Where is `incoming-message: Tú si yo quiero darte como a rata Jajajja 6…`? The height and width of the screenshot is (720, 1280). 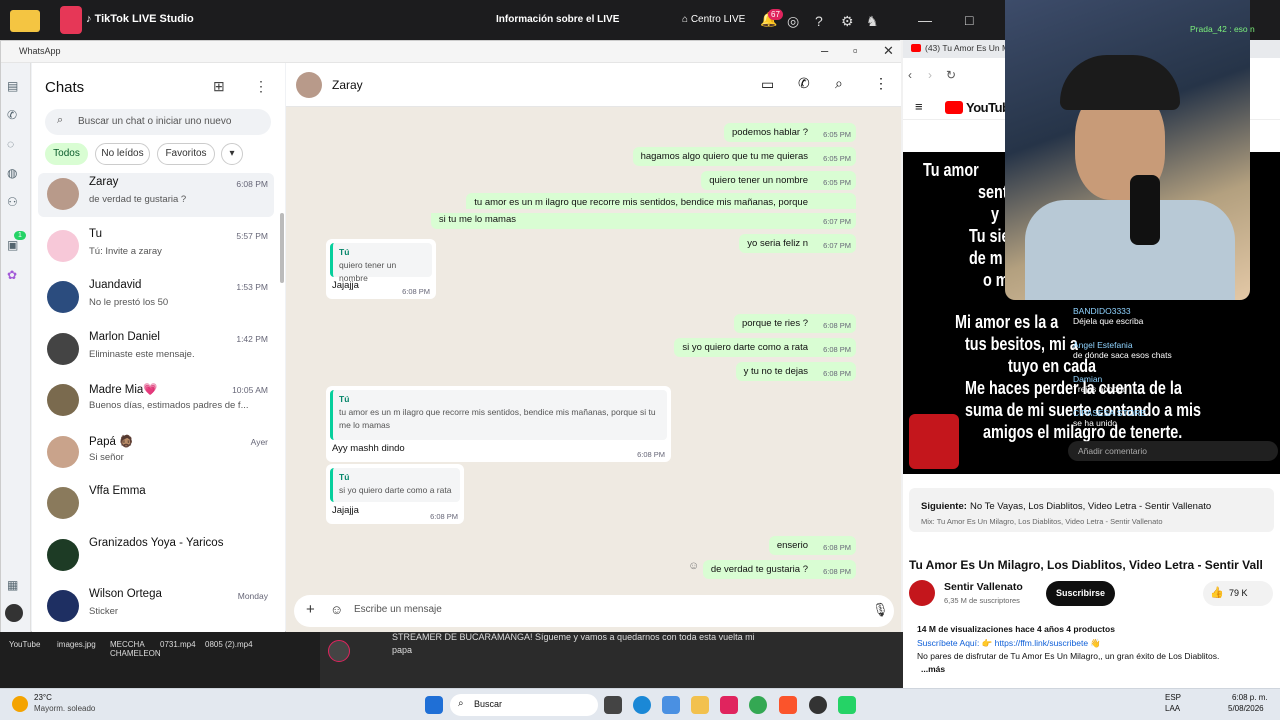
incoming-message: Tú si yo quiero darte como a rata Jajajja 6… is located at coordinates (395, 494).